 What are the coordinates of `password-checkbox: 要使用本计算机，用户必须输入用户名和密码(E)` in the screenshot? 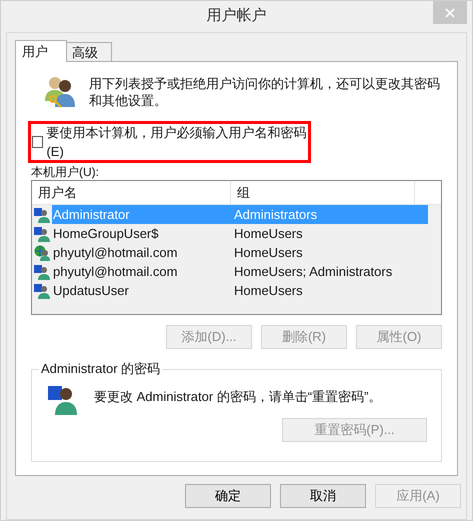 It's located at (170, 142).